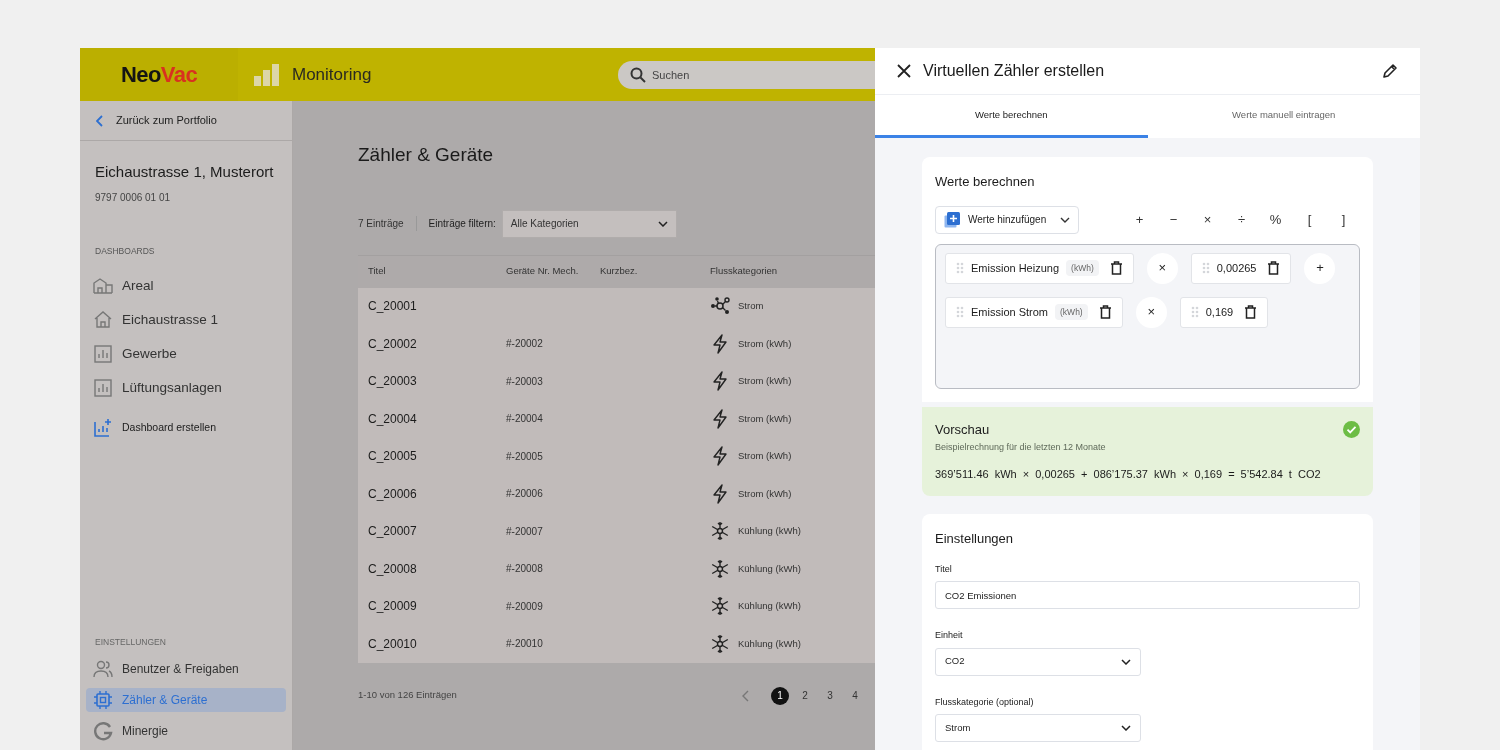 The width and height of the screenshot is (1500, 750). Describe the element at coordinates (1241, 268) in the screenshot. I see `constant-chip: 0,00265` at that location.